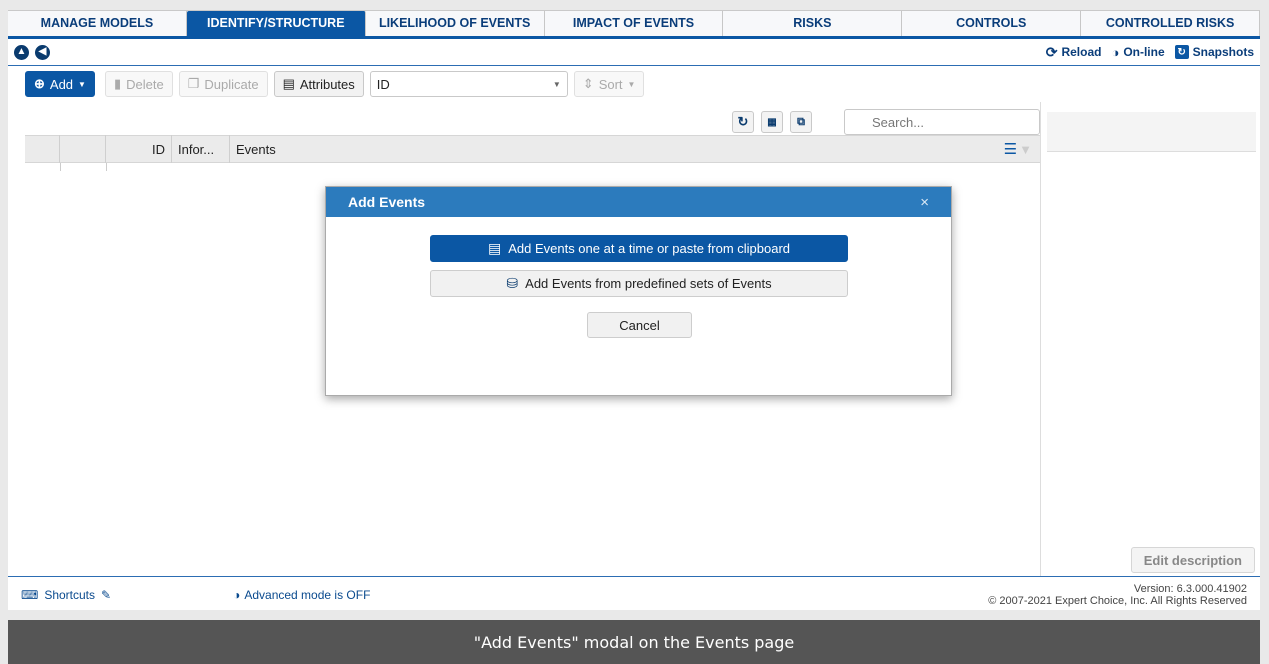 The image size is (1269, 664). I want to click on snapshots-button: ↻ Snapshots, so click(1214, 52).